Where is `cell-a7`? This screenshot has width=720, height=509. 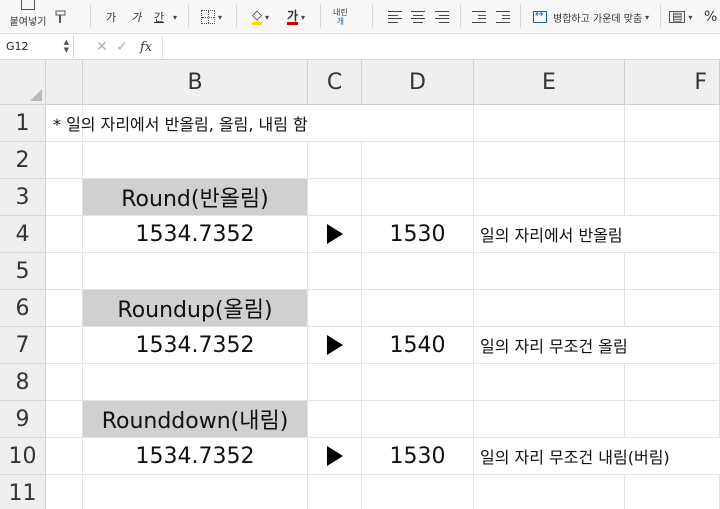
cell-a7 is located at coordinates (64, 345).